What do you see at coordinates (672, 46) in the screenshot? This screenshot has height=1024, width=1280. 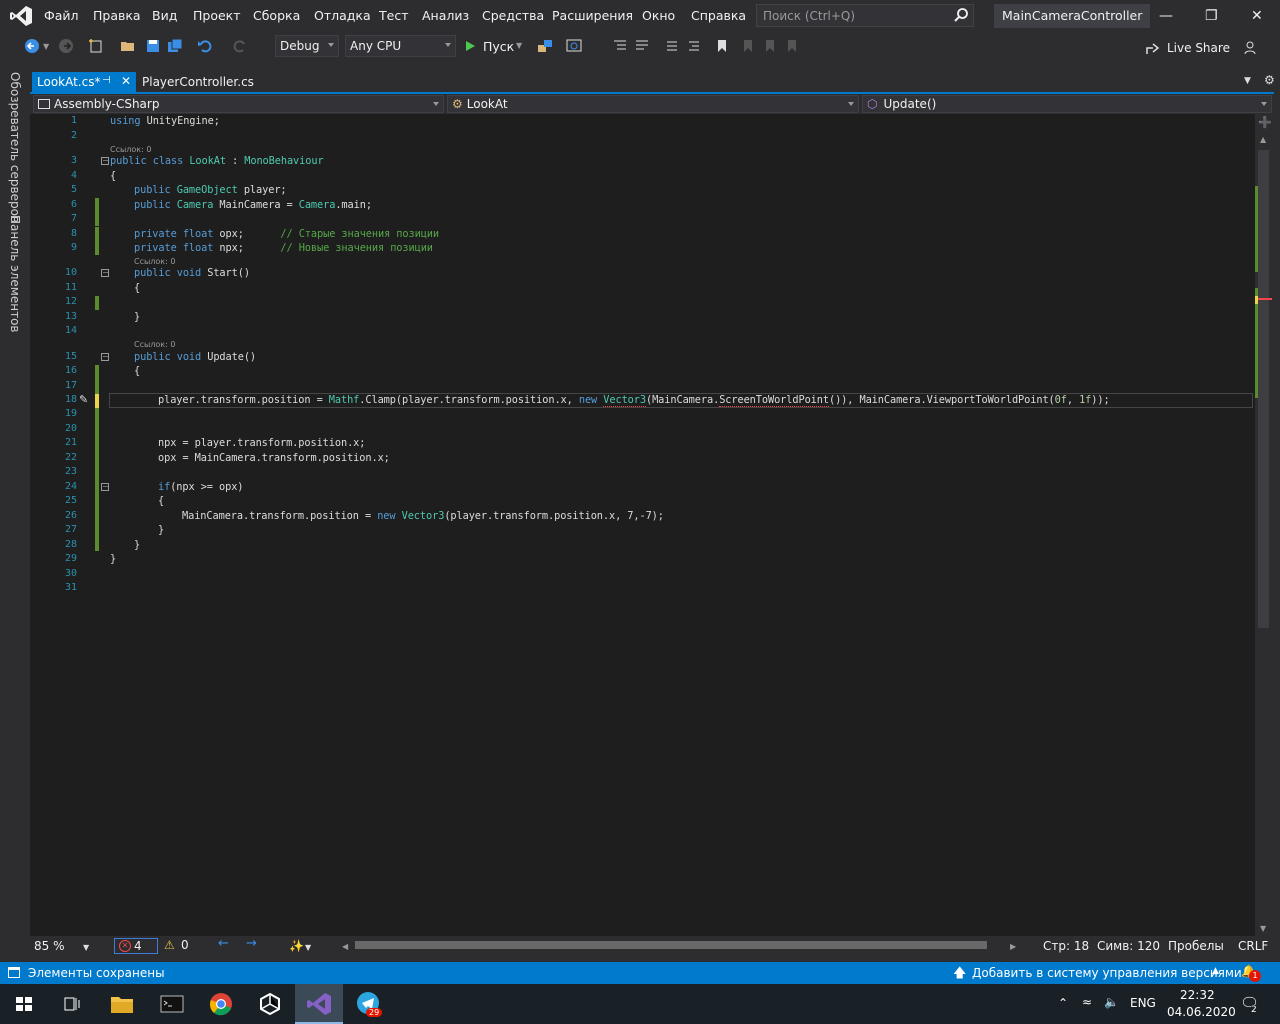 I see `comment-icon` at bounding box center [672, 46].